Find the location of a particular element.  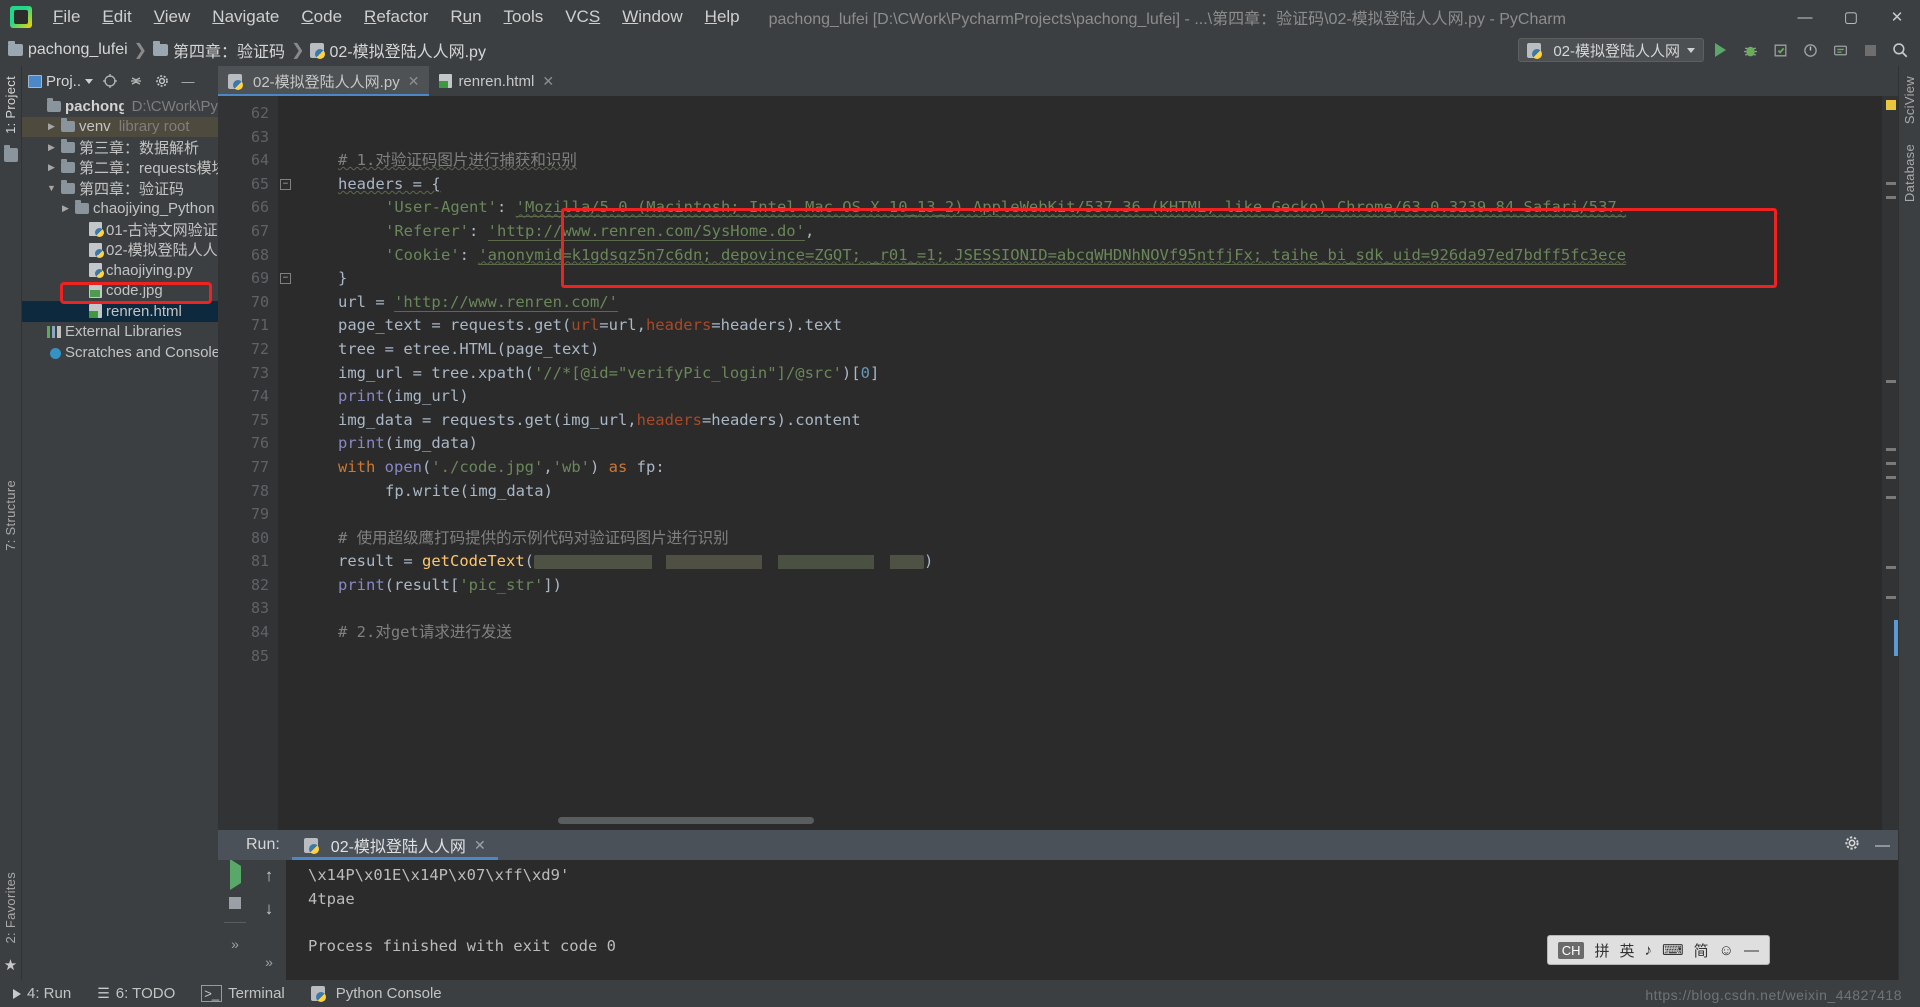

close-button: ✕ is located at coordinates (1897, 17).